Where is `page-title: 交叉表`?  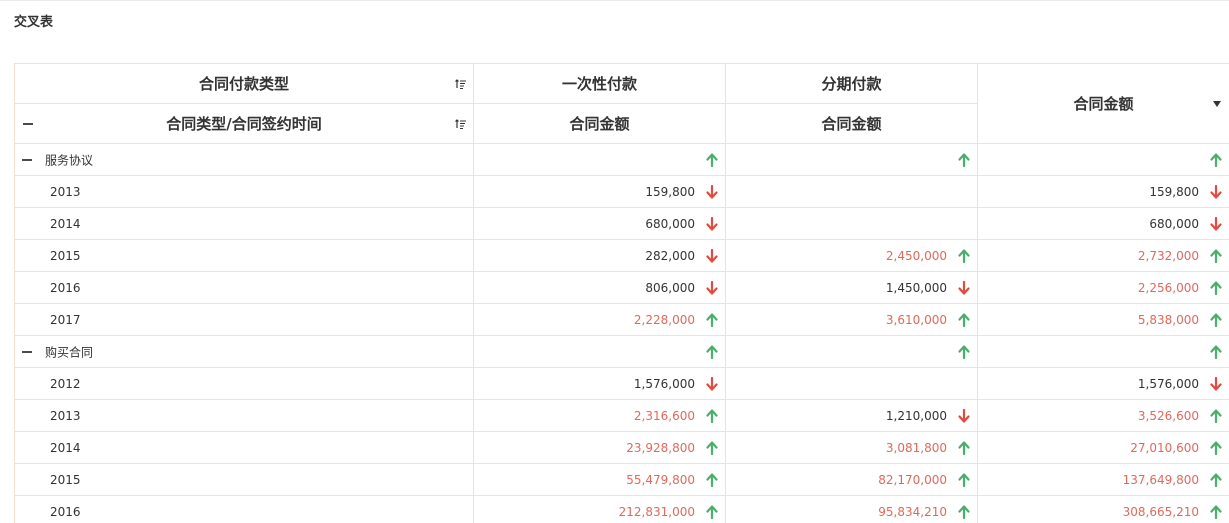
page-title: 交叉表 is located at coordinates (34, 22).